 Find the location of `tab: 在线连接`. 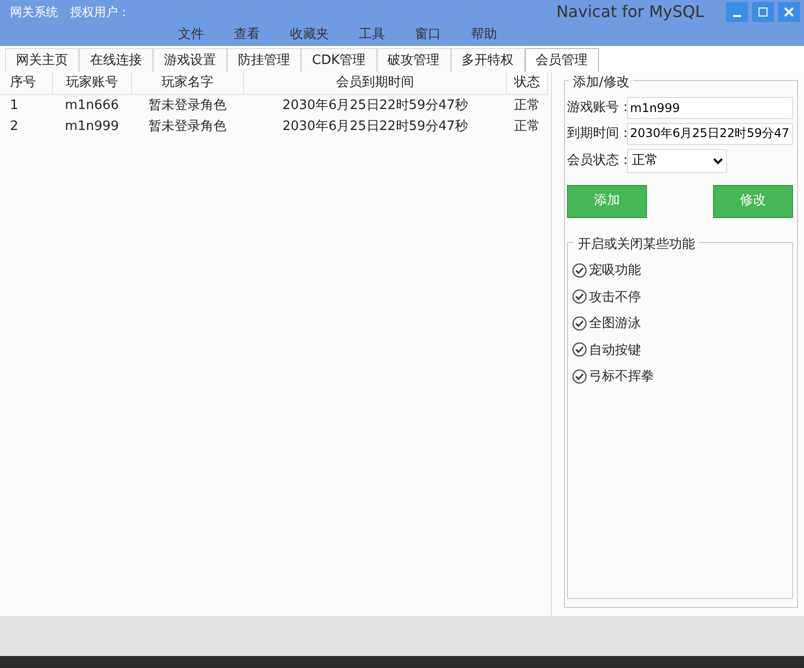

tab: 在线连接 is located at coordinates (116, 60).